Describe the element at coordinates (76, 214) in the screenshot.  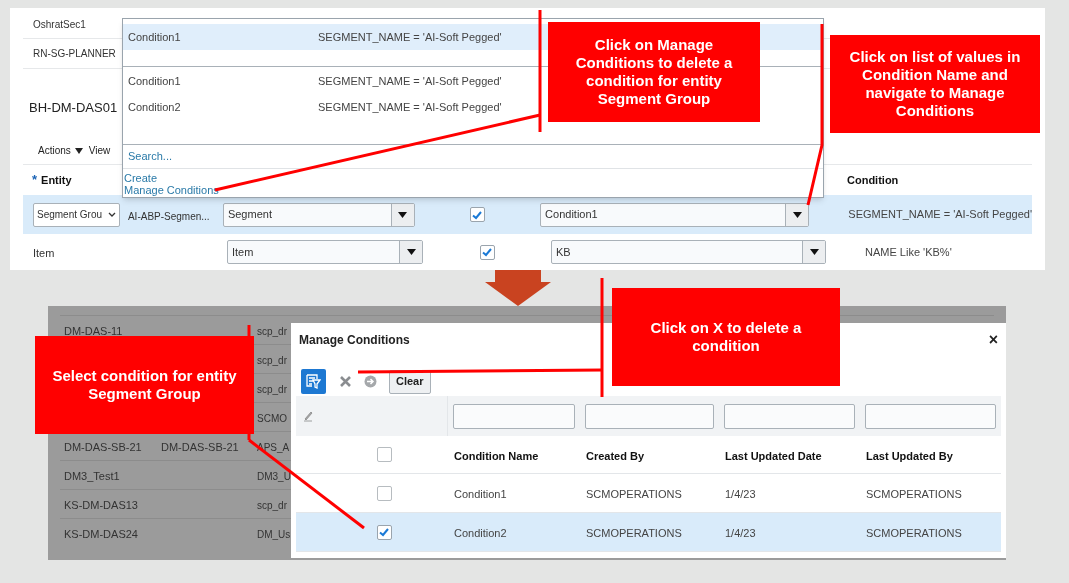
I see `entity-select: Segment Grou` at that location.